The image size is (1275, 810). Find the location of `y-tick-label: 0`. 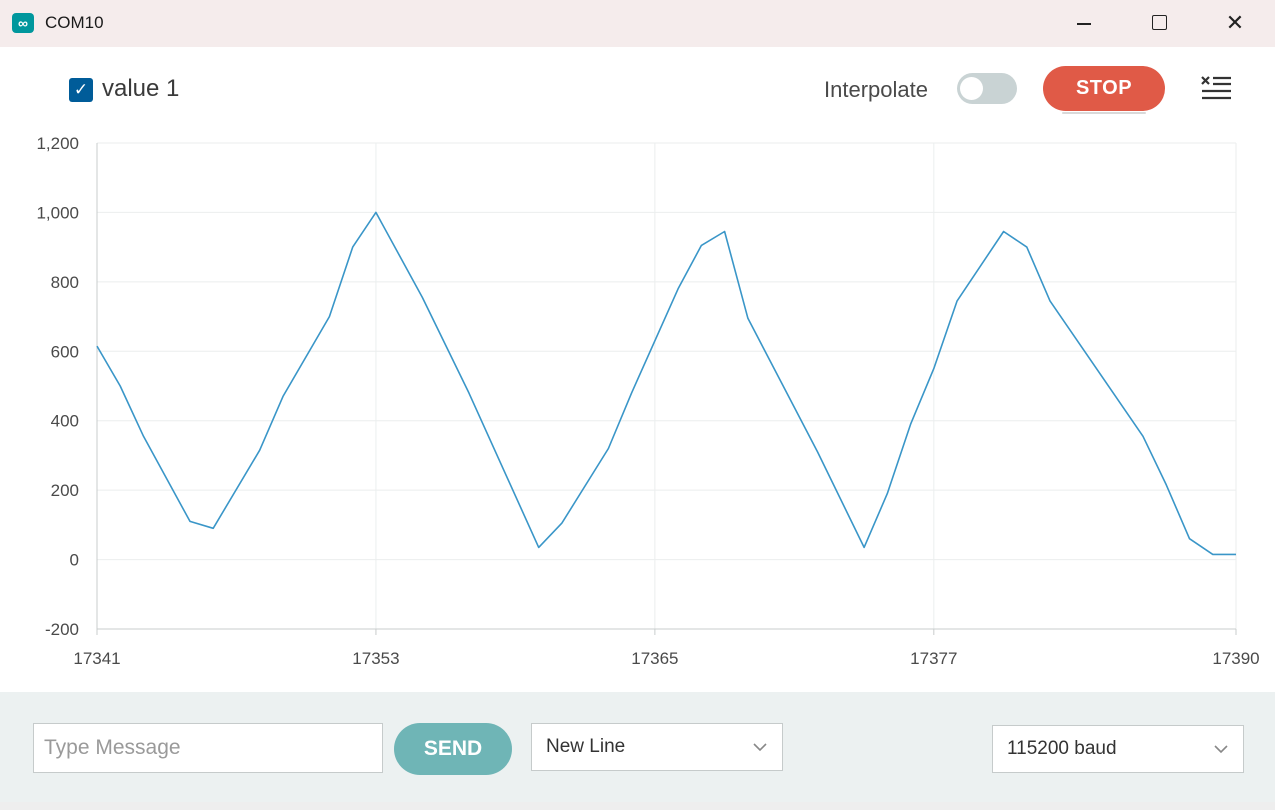

y-tick-label: 0 is located at coordinates (74, 560).